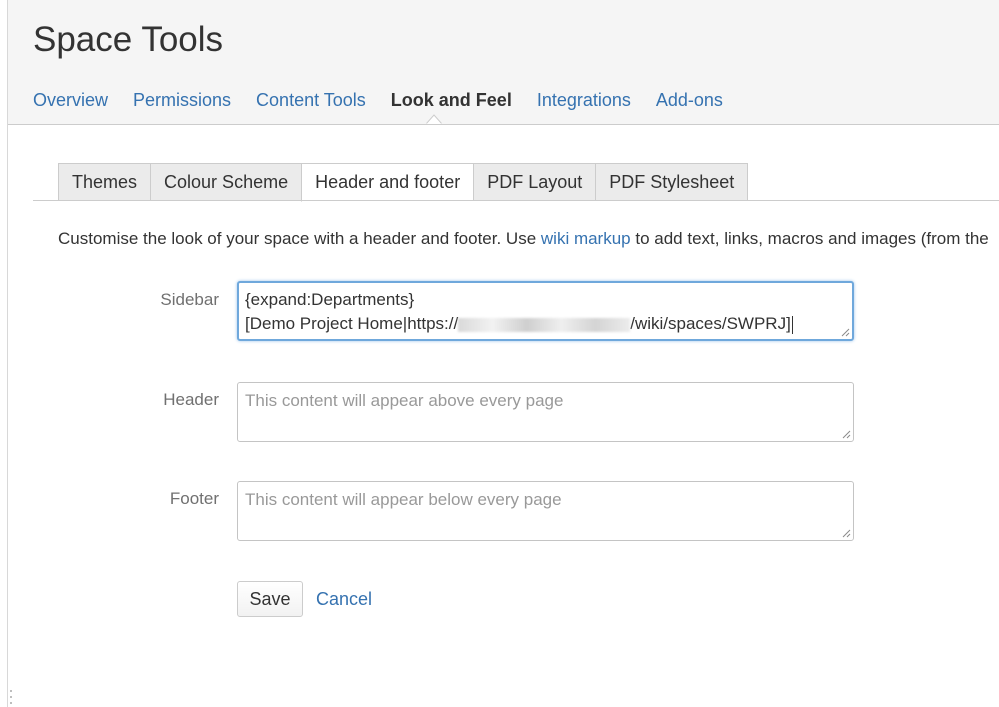  Describe the element at coordinates (182, 102) in the screenshot. I see `nav-permissions: Permissions` at that location.